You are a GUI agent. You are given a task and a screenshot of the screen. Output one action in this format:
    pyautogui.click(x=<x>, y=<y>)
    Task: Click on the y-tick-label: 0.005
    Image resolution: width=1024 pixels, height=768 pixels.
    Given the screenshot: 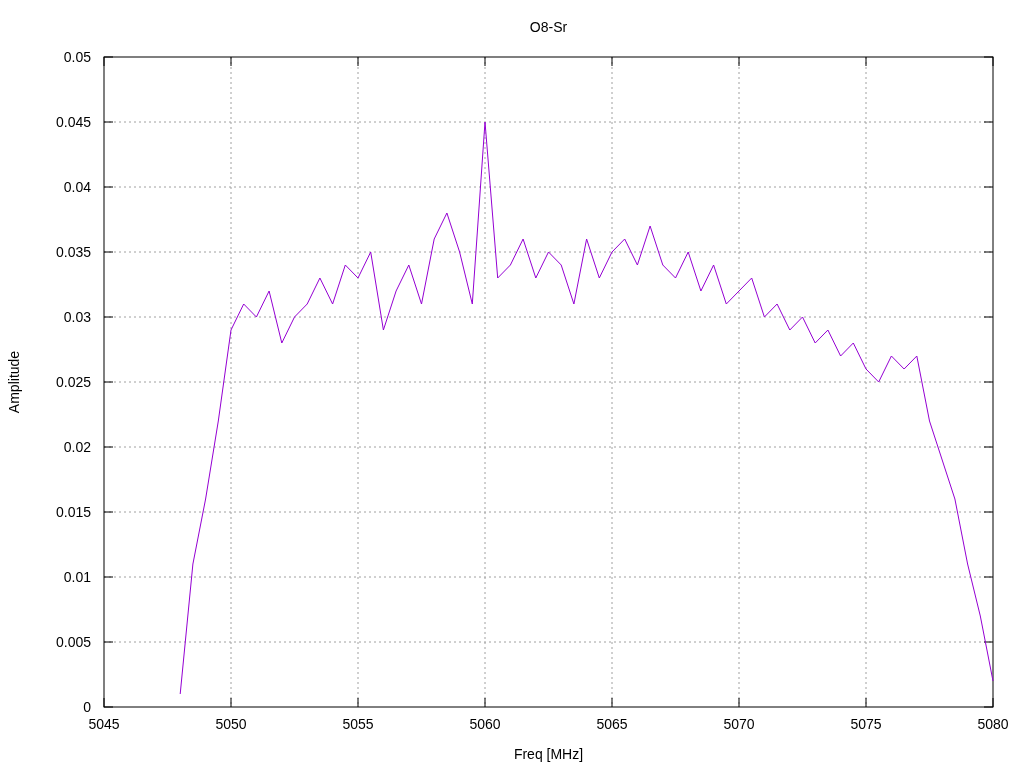 What is the action you would take?
    pyautogui.click(x=73, y=642)
    